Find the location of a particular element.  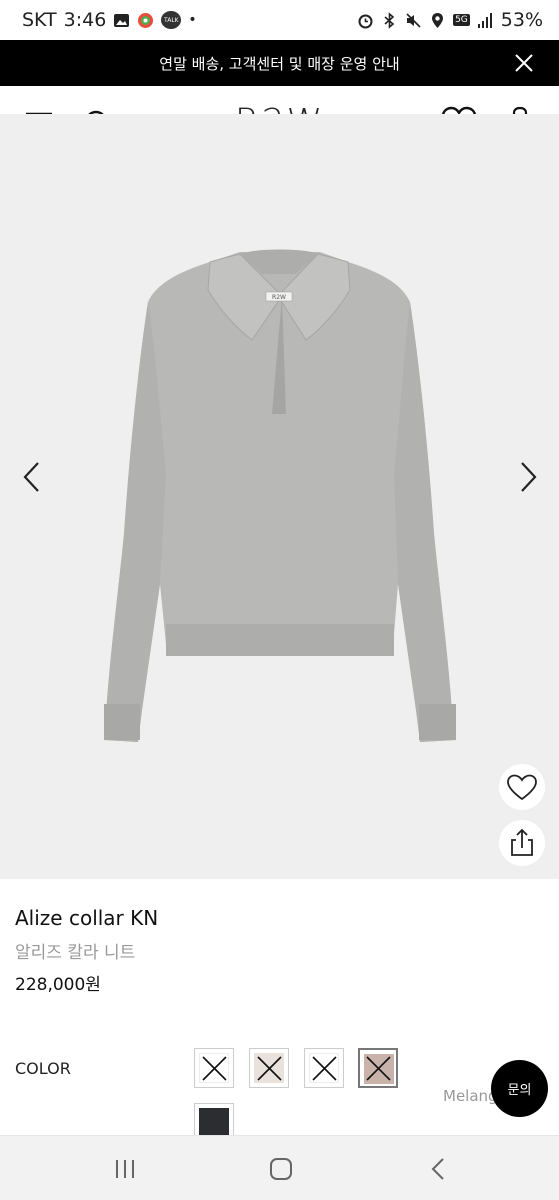

status-left: SKT 3:46 TALK • is located at coordinates (109, 20).